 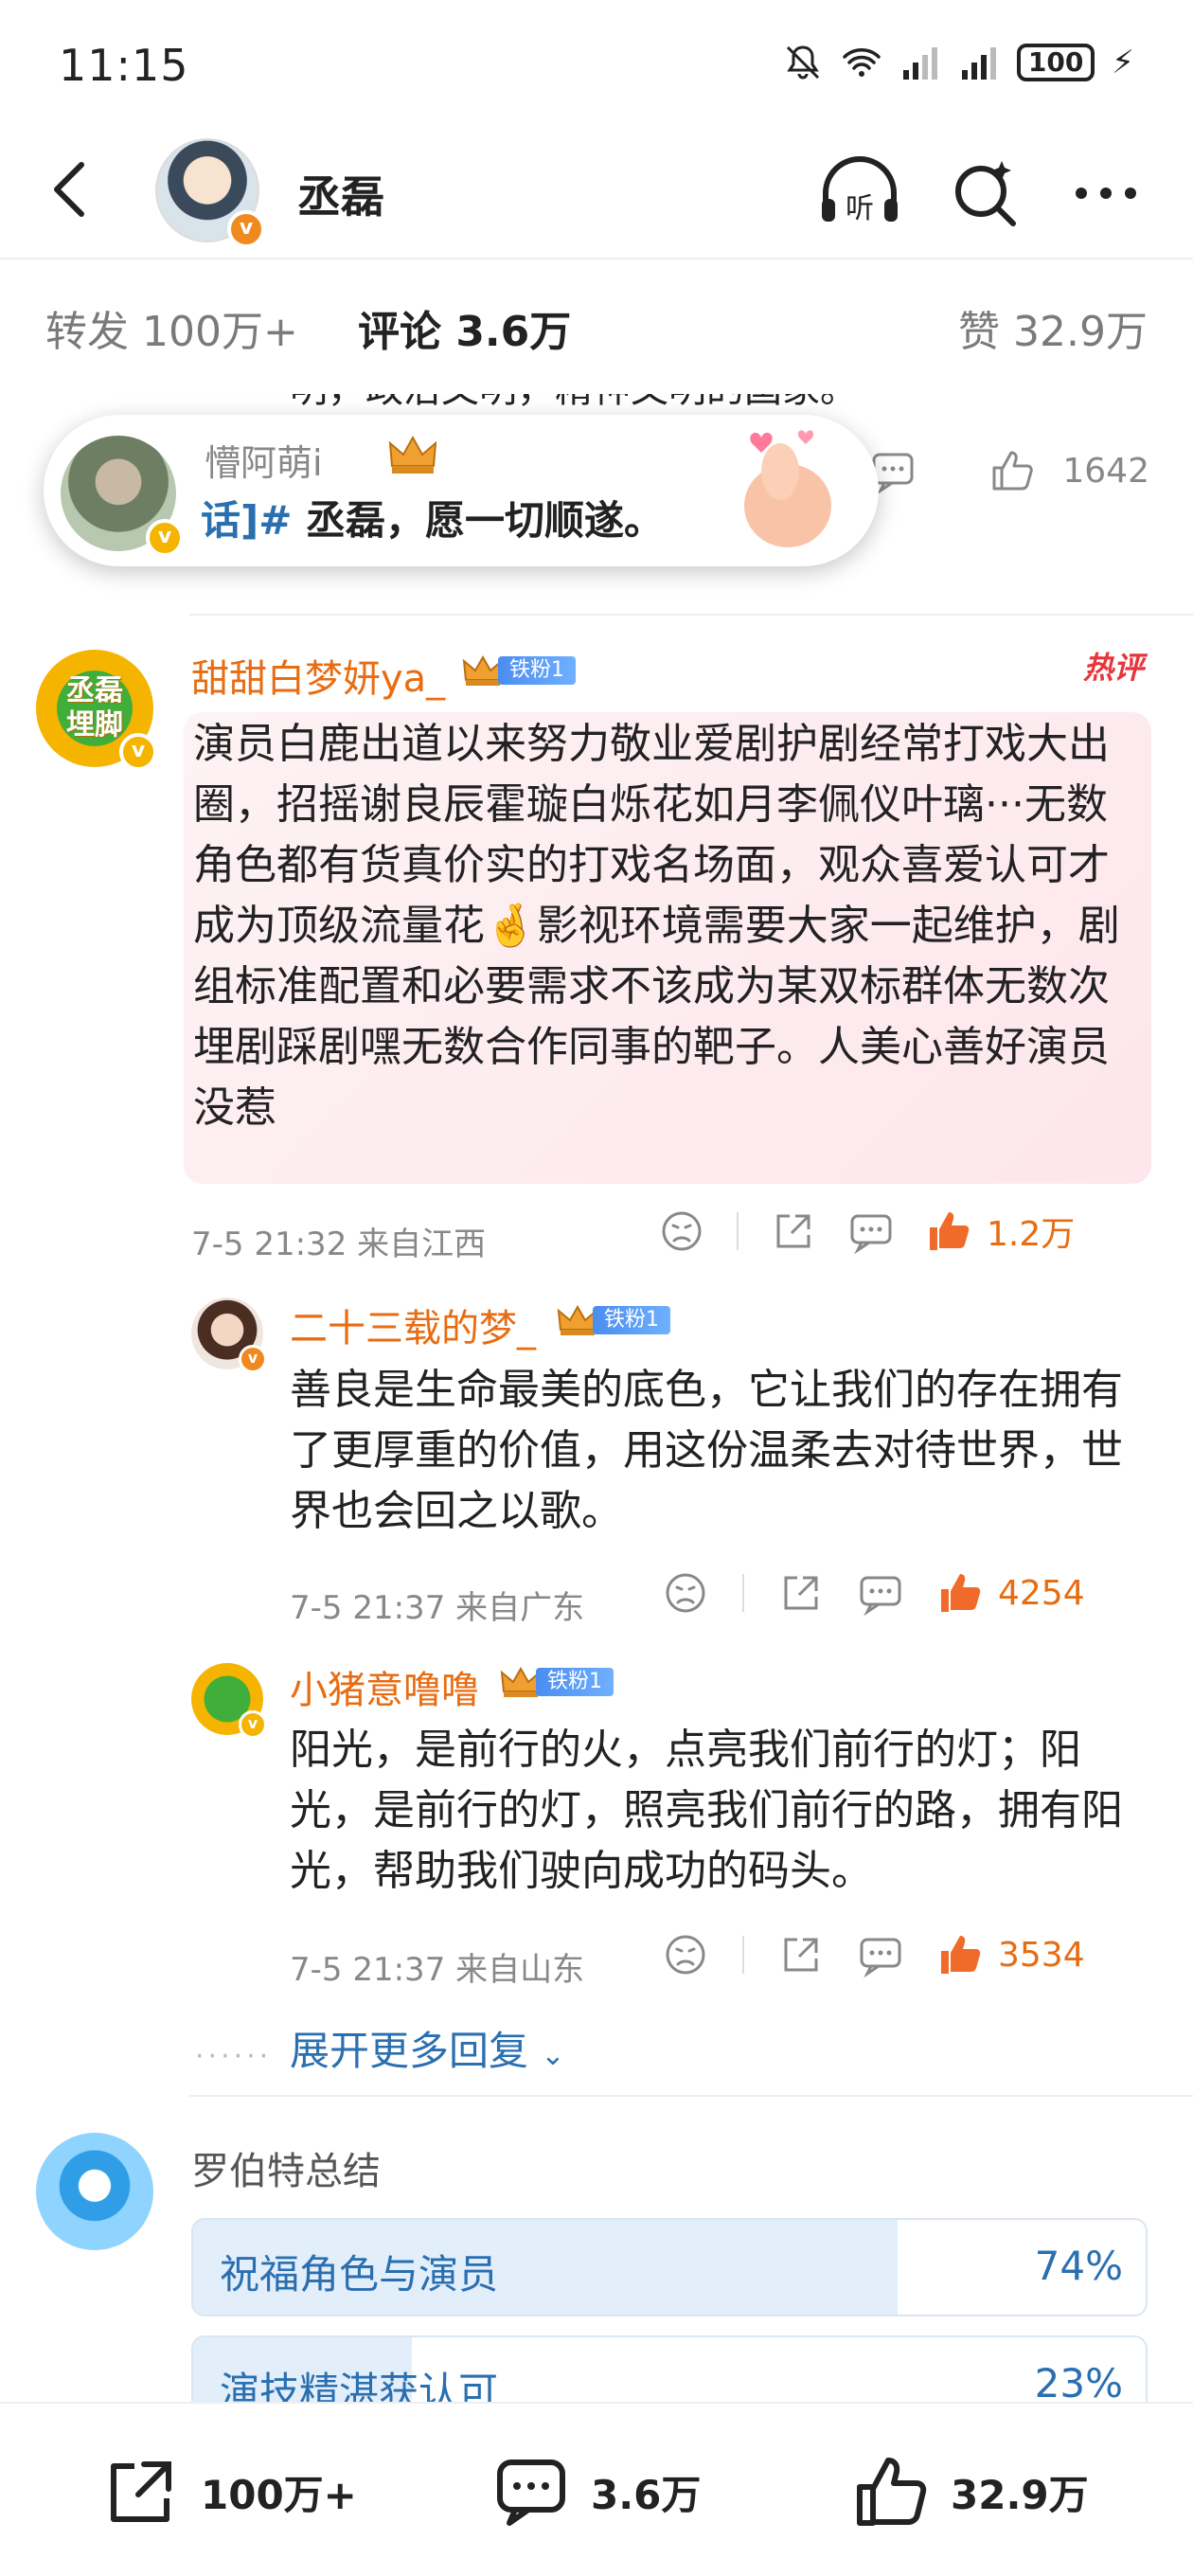 I want to click on comment-button: 3.6万, so click(x=596, y=2492).